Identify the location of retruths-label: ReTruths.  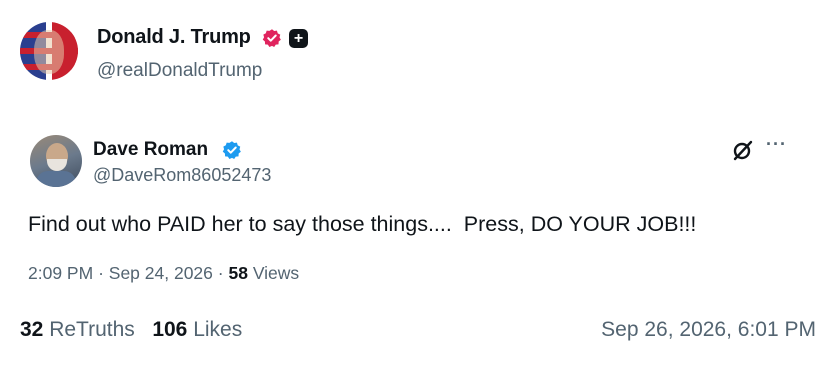
(92, 329).